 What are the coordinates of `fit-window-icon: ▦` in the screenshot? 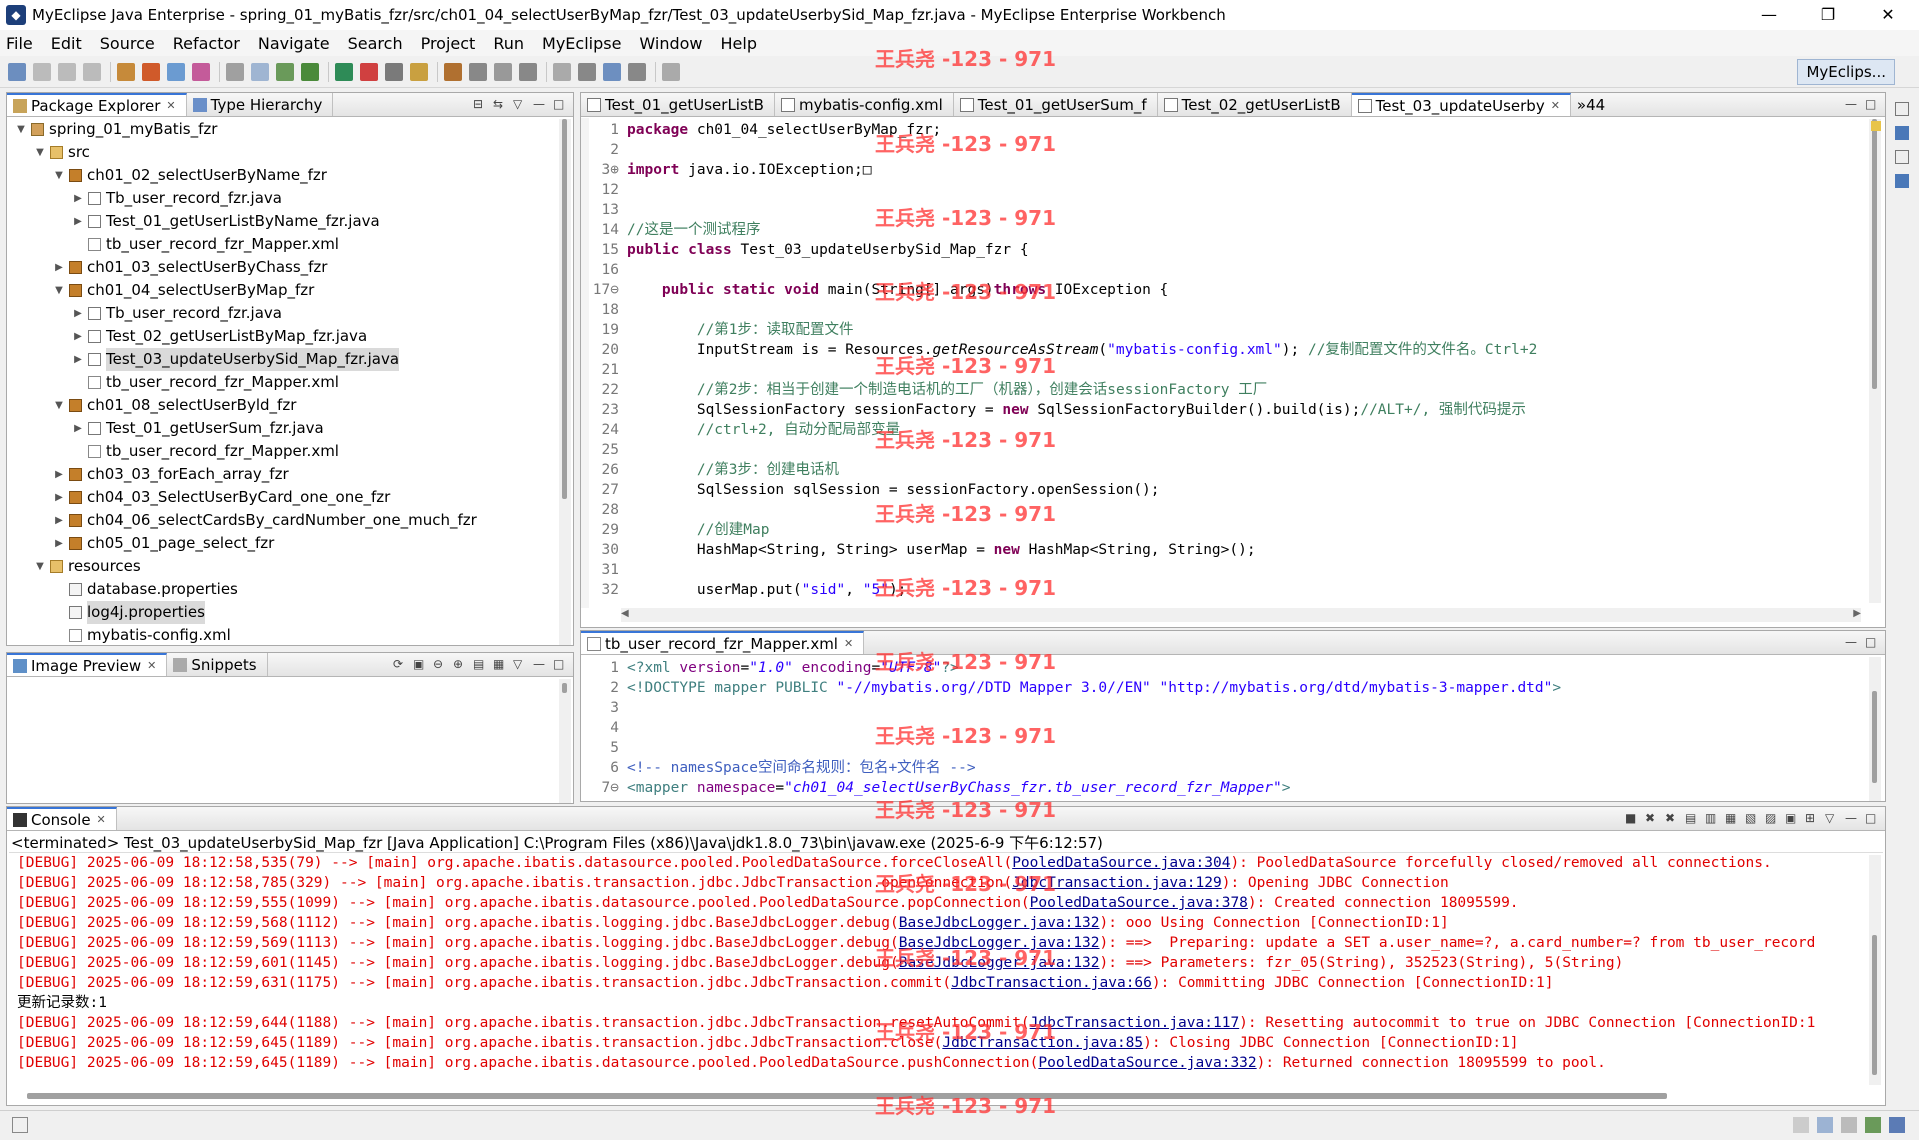 It's located at (500, 664).